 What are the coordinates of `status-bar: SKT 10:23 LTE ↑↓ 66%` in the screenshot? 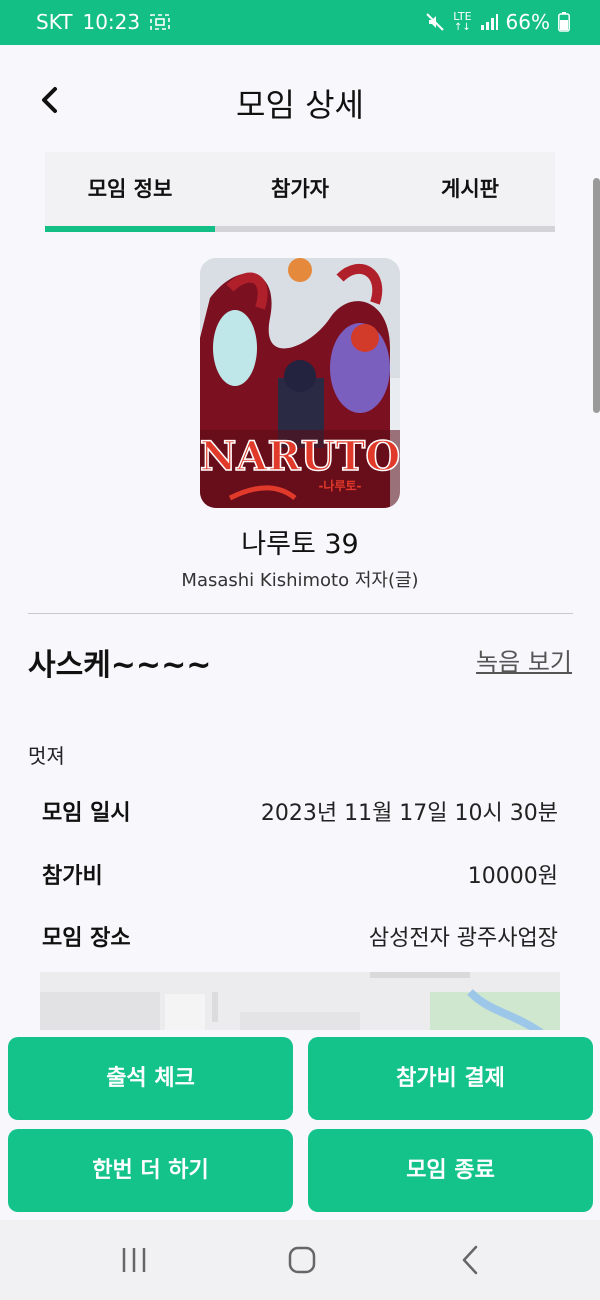 It's located at (300, 22).